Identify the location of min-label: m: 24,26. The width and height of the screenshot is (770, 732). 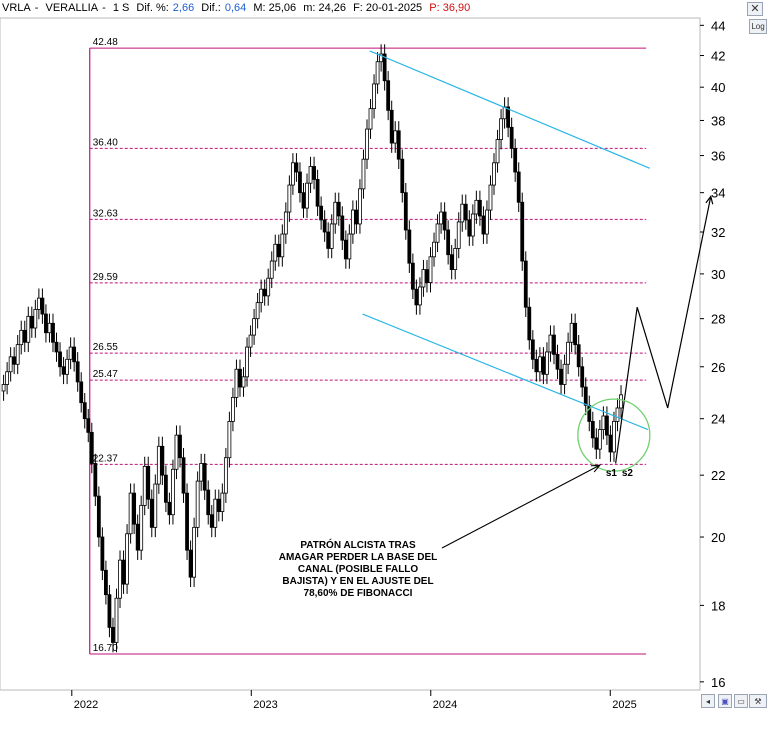
(325, 8).